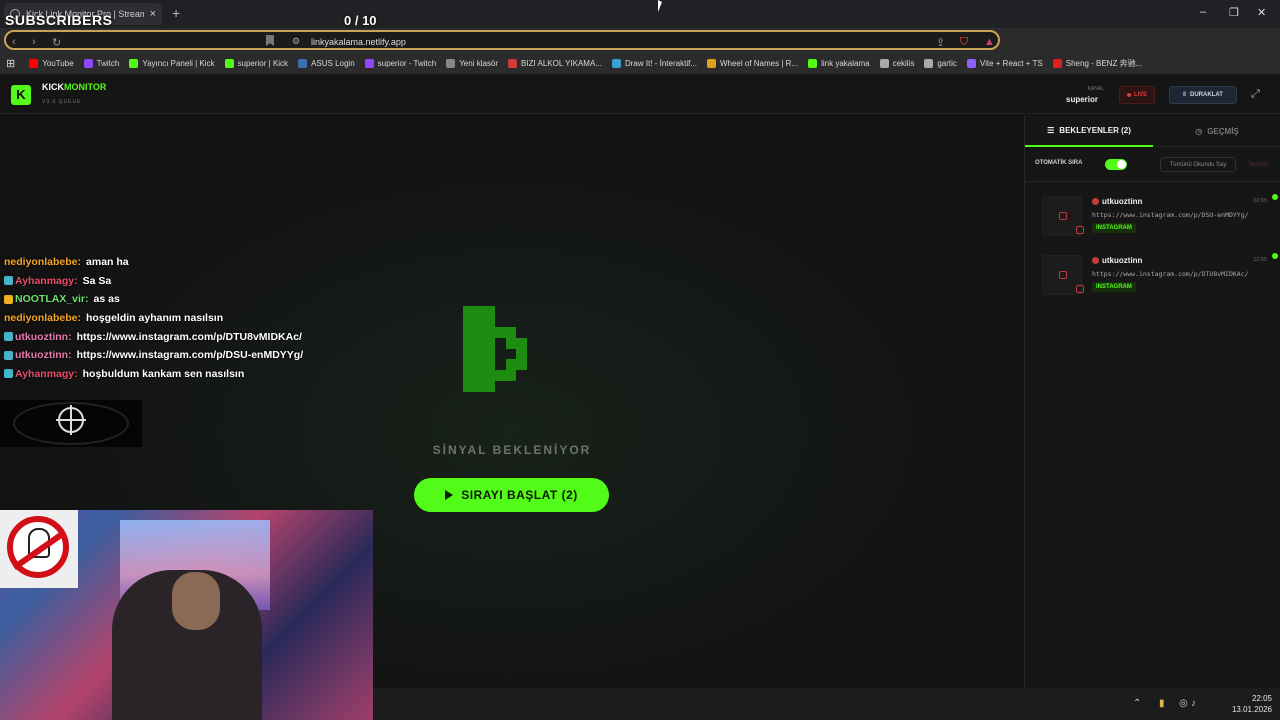 This screenshot has width=1280, height=720. I want to click on chat-text: as as, so click(106, 299).